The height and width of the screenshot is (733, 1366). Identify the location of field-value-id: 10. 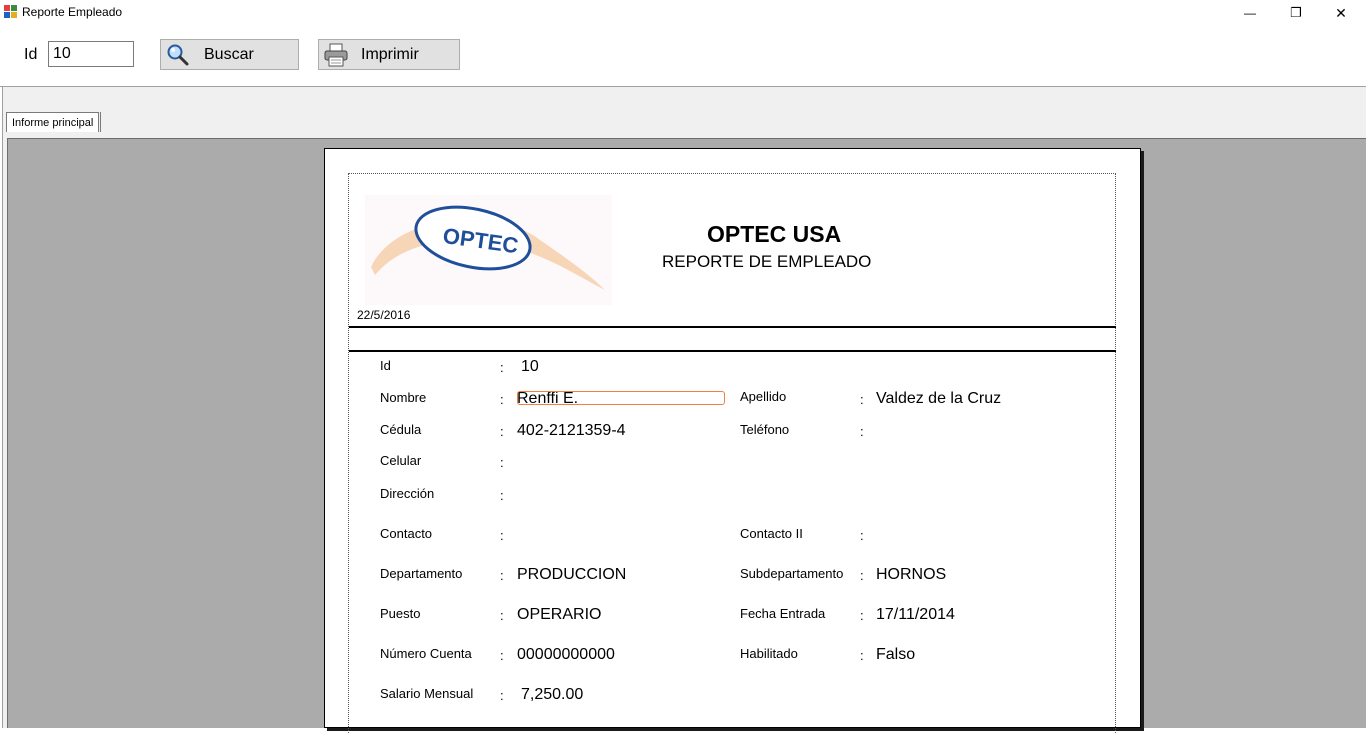
(530, 366).